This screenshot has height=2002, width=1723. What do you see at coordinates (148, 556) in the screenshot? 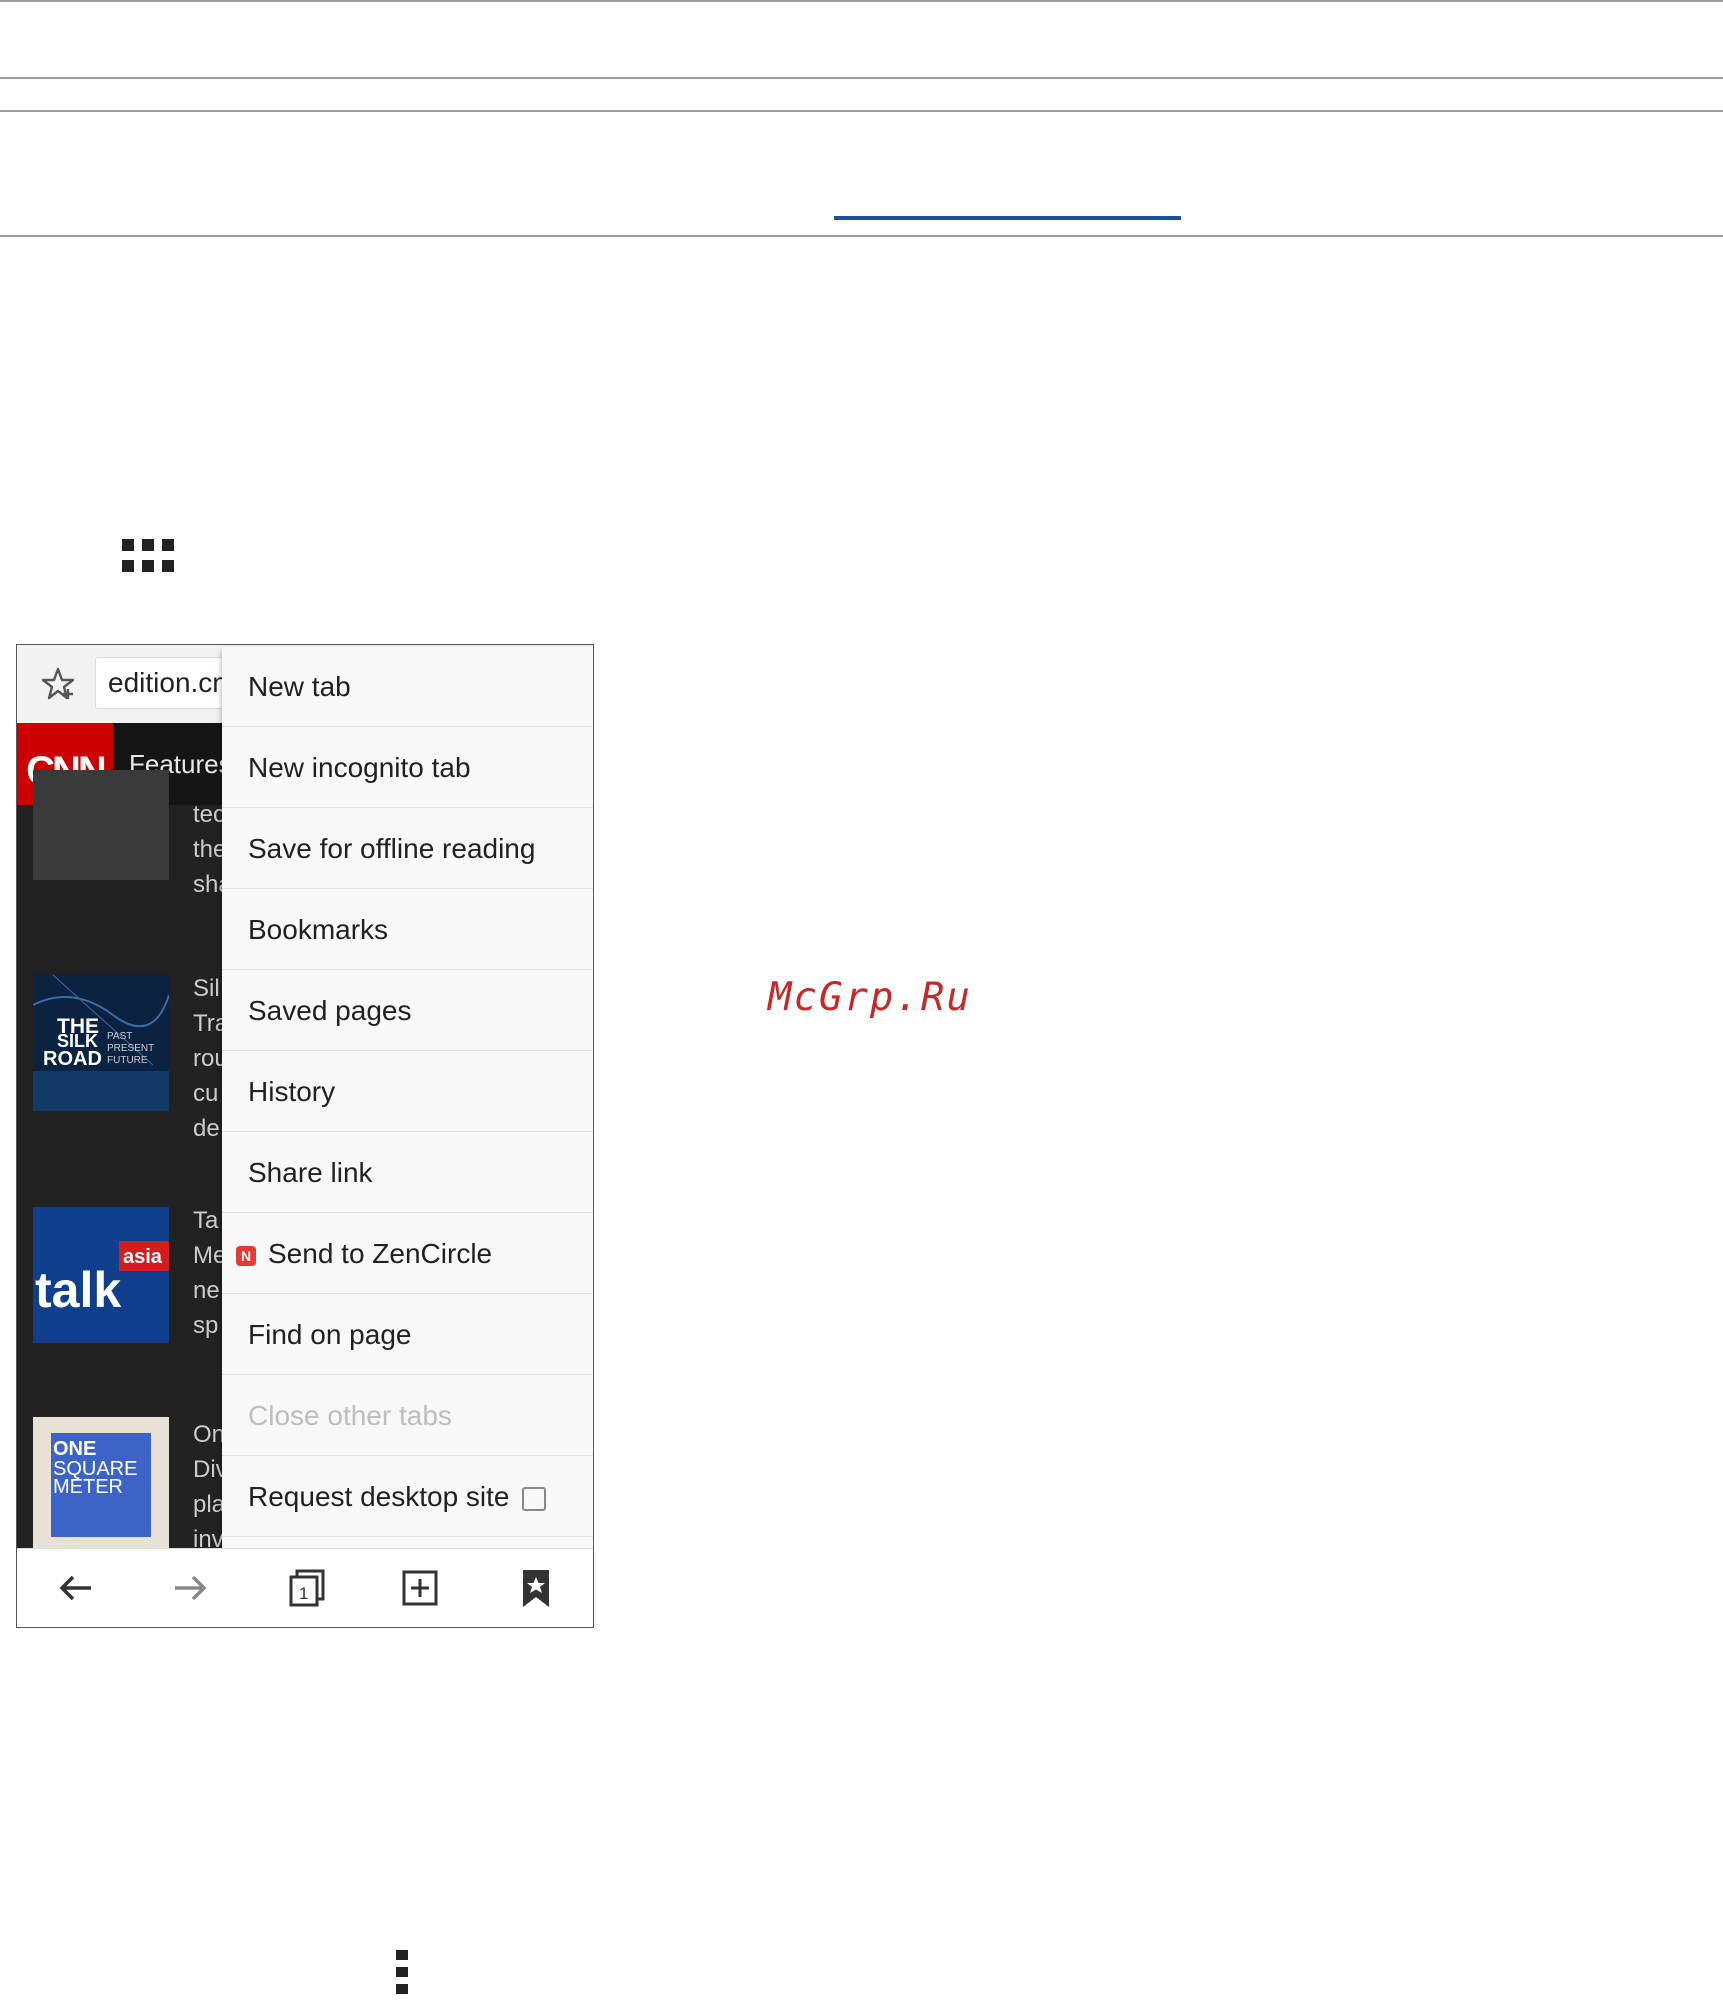
I see `apps-grid-icon` at bounding box center [148, 556].